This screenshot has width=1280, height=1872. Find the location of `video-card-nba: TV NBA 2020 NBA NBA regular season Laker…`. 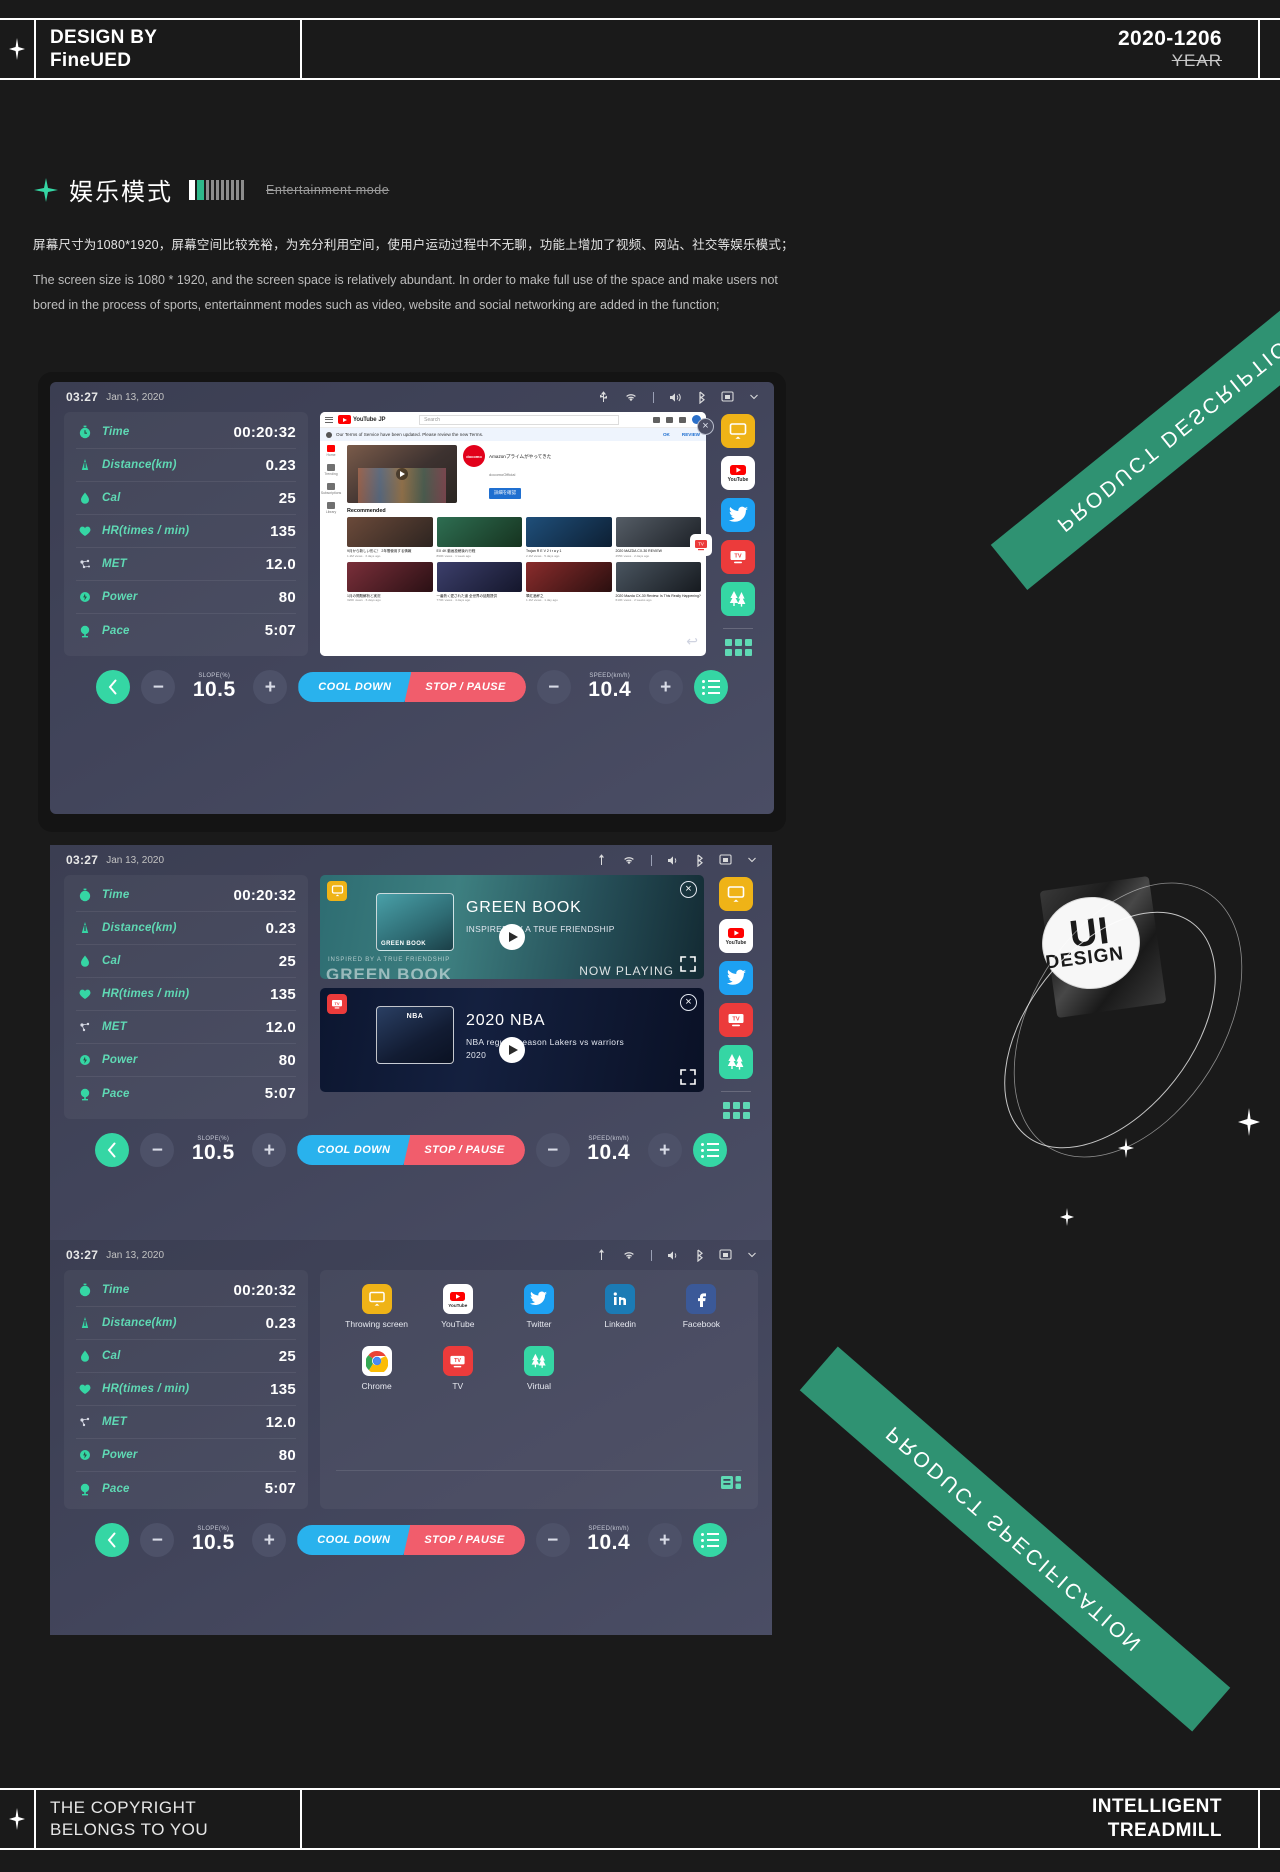

video-card-nba: TV NBA 2020 NBA NBA regular season Laker… is located at coordinates (512, 1040).